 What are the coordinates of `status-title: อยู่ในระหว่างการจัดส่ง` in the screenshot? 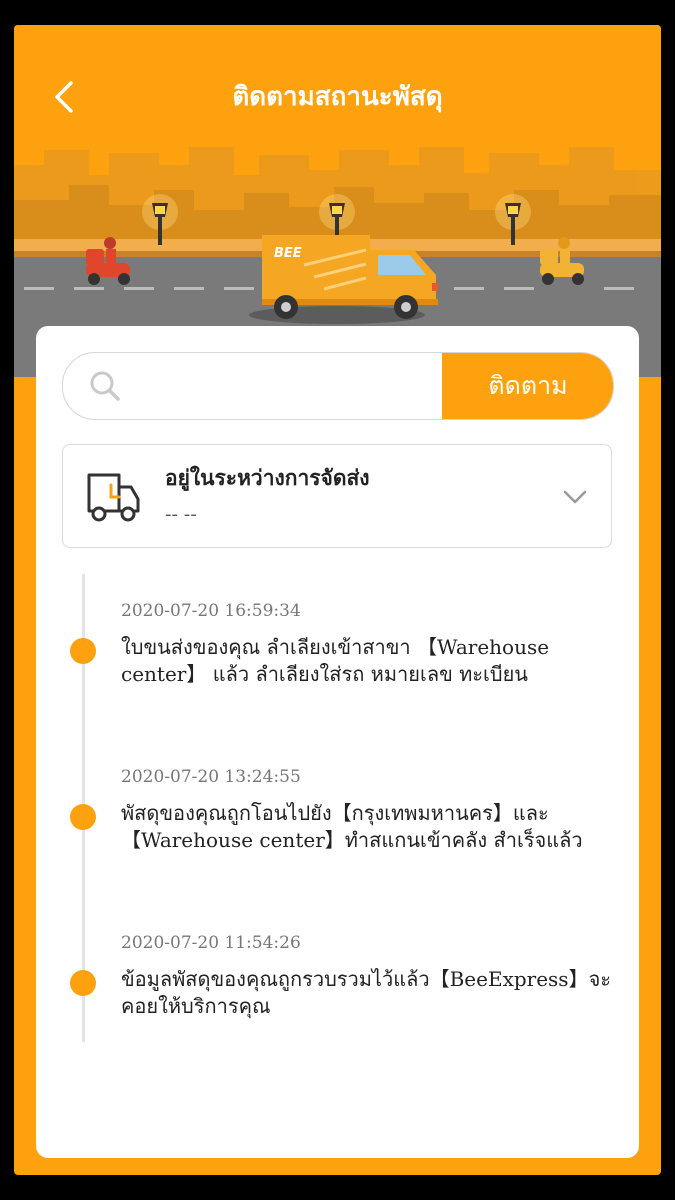 It's located at (267, 478).